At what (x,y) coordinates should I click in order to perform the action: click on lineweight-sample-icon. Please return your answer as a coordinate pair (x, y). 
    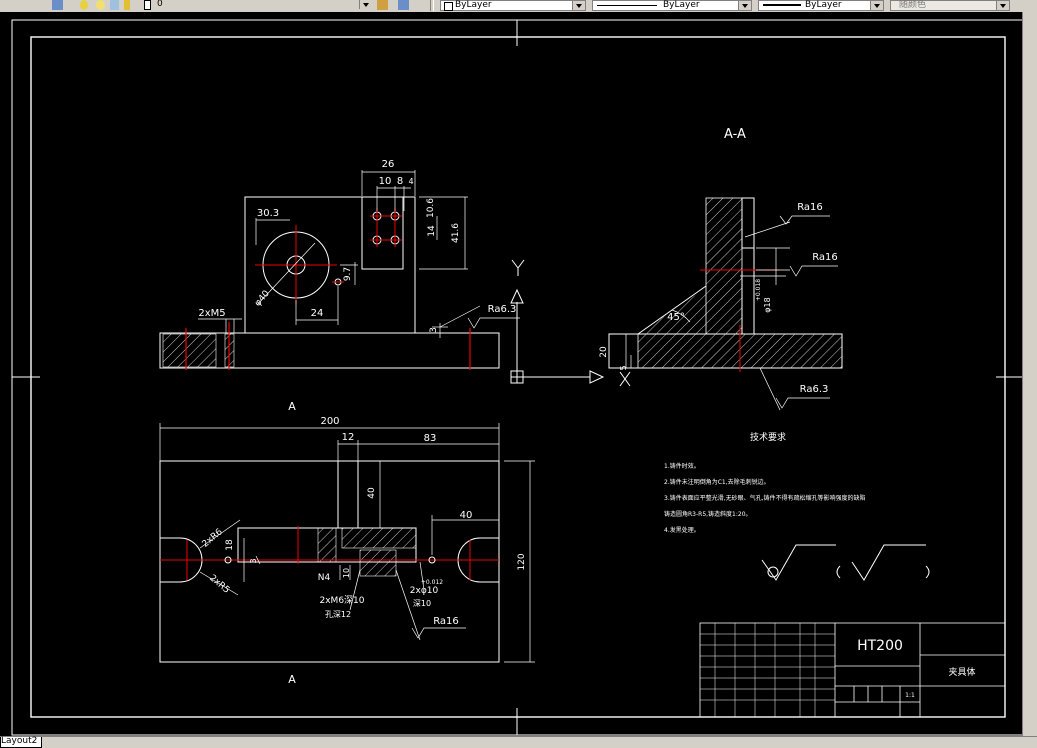
    Looking at the image, I should click on (782, 5).